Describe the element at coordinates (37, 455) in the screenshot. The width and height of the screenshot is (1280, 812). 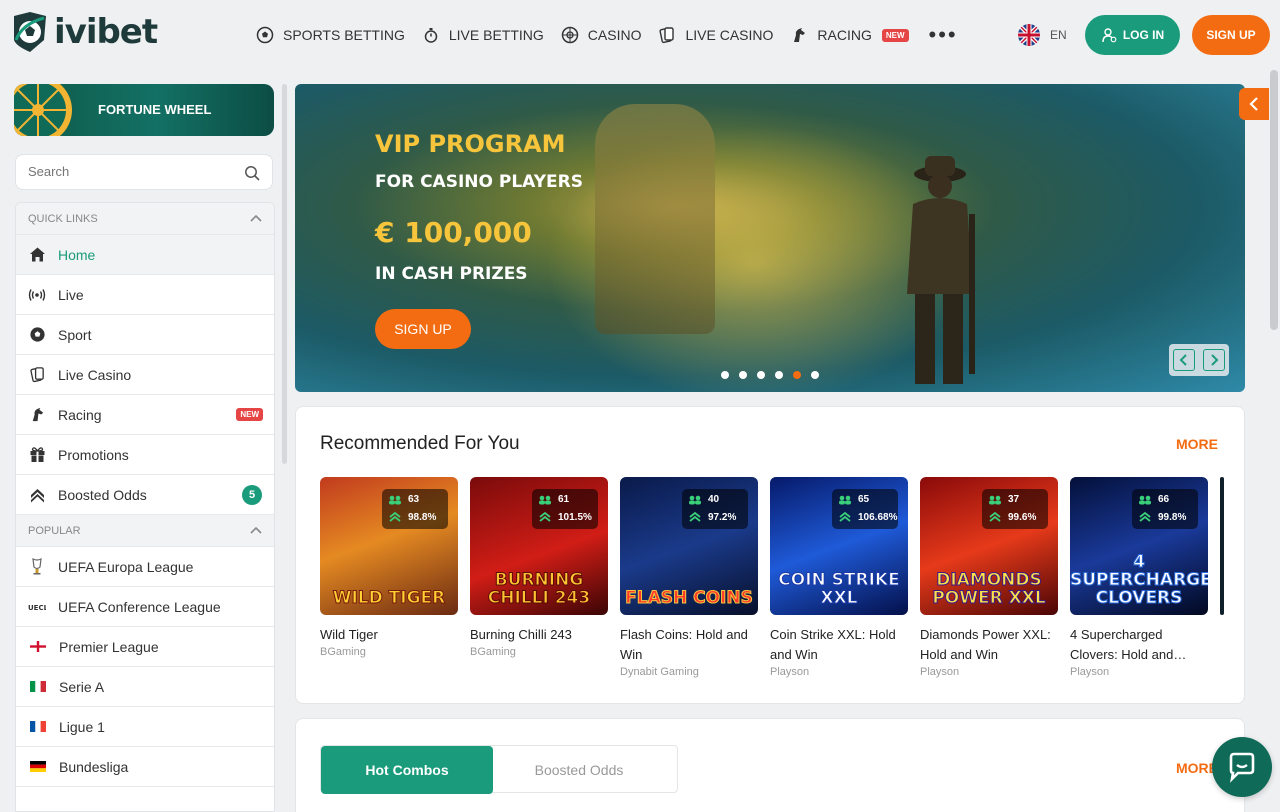
I see `gift-icon` at that location.